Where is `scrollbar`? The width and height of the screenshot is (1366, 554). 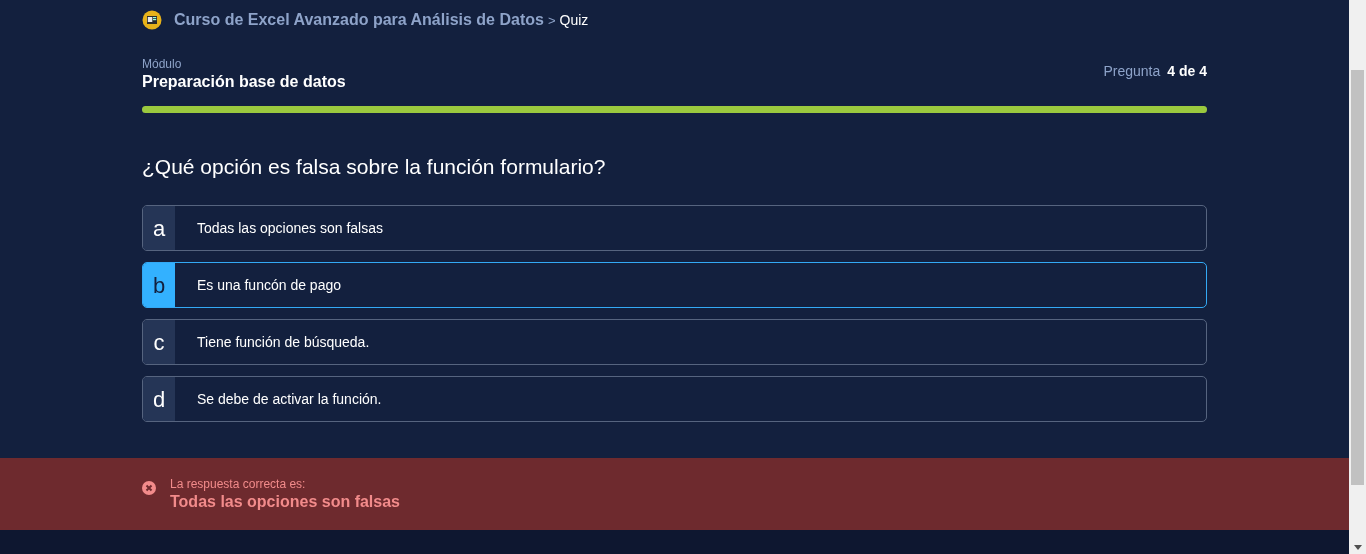 scrollbar is located at coordinates (1357, 277).